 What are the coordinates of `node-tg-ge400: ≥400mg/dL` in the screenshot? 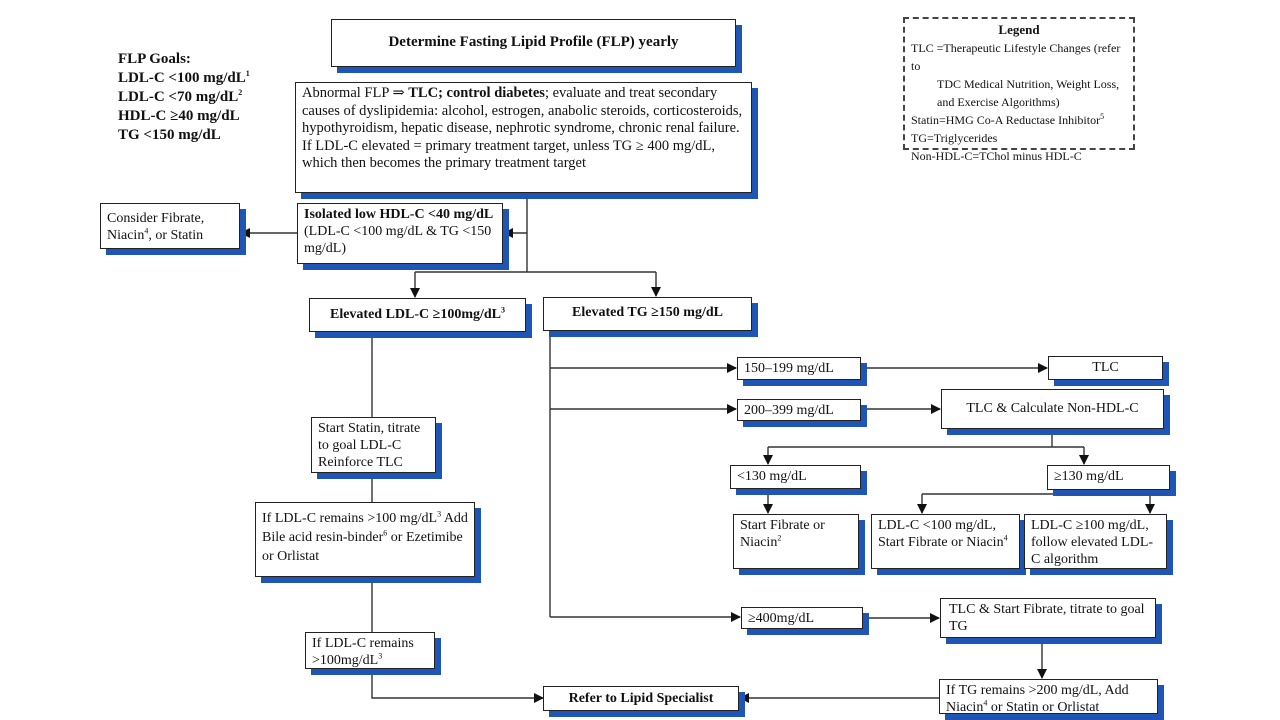 It's located at (802, 618).